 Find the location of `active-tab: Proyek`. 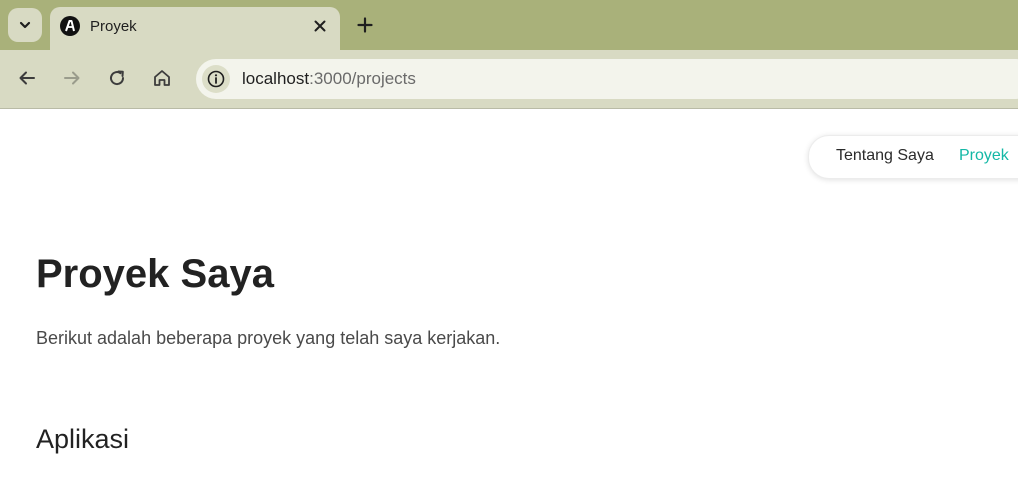

active-tab: Proyek is located at coordinates (195, 28).